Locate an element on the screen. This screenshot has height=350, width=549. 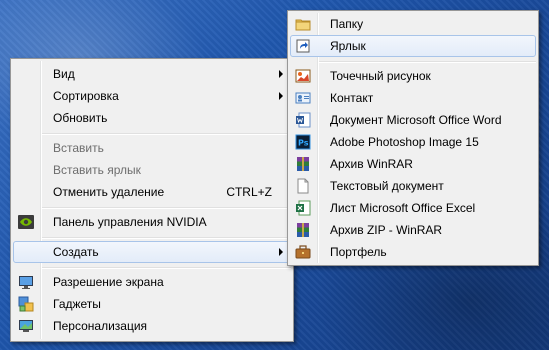
menu-item-nvidia-control-panel: Панель управления NVIDIA is located at coordinates (152, 222).